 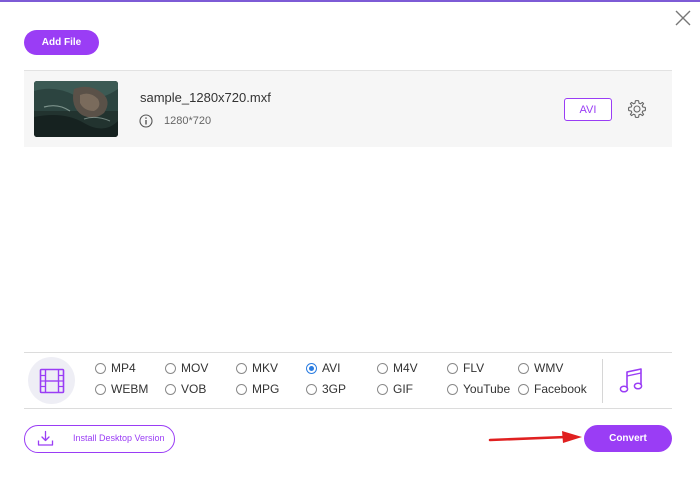 What do you see at coordinates (185, 389) in the screenshot?
I see `format-option: VOB` at bounding box center [185, 389].